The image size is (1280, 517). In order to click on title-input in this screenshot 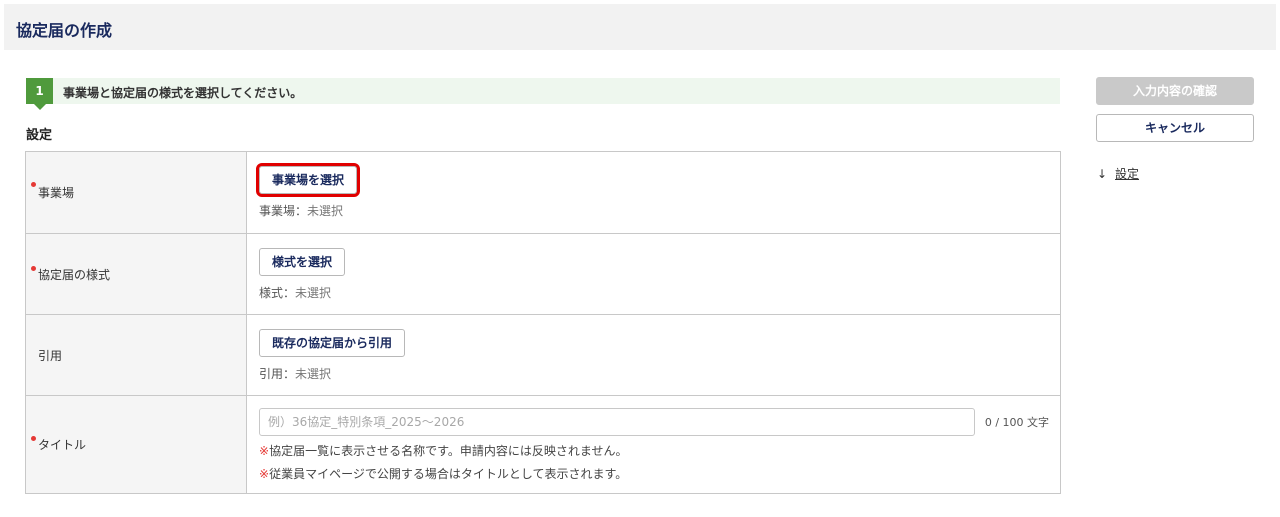, I will do `click(617, 421)`.